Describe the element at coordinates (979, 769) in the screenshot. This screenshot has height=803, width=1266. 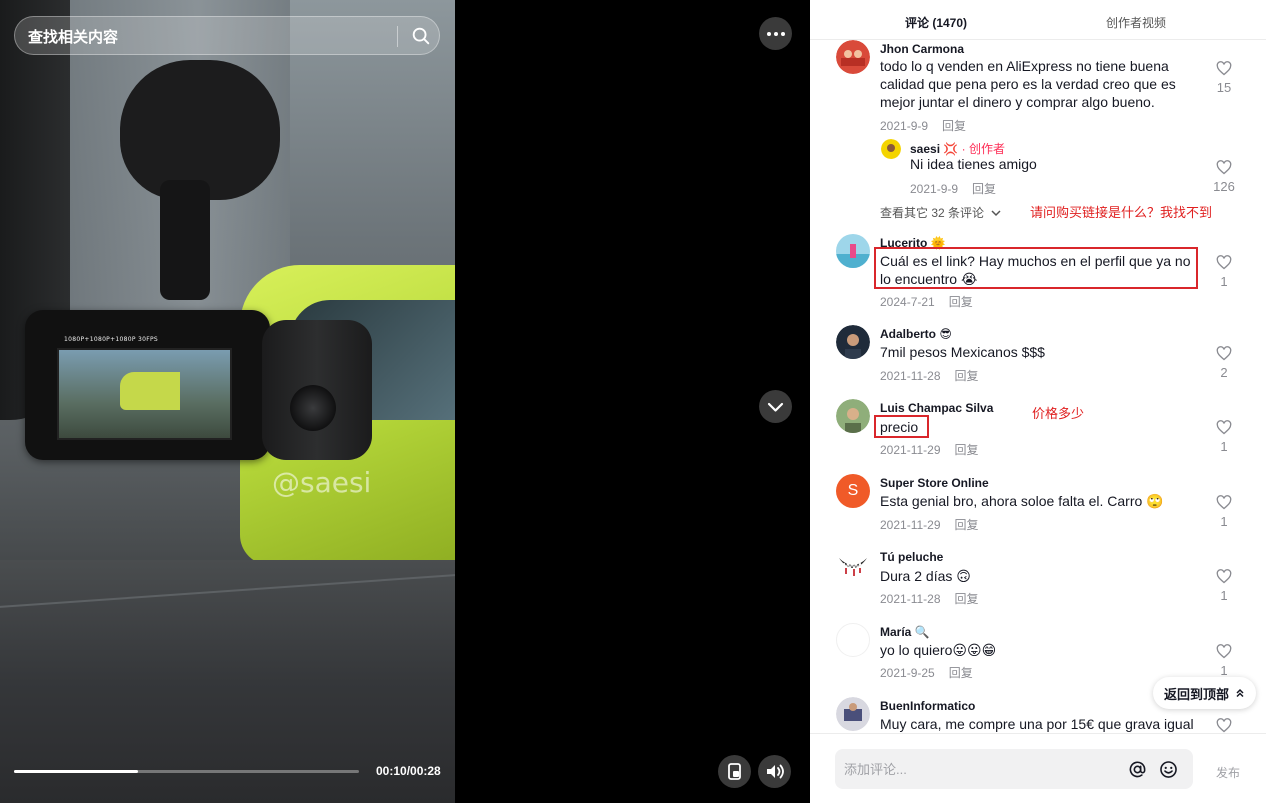
I see `comment-input` at that location.